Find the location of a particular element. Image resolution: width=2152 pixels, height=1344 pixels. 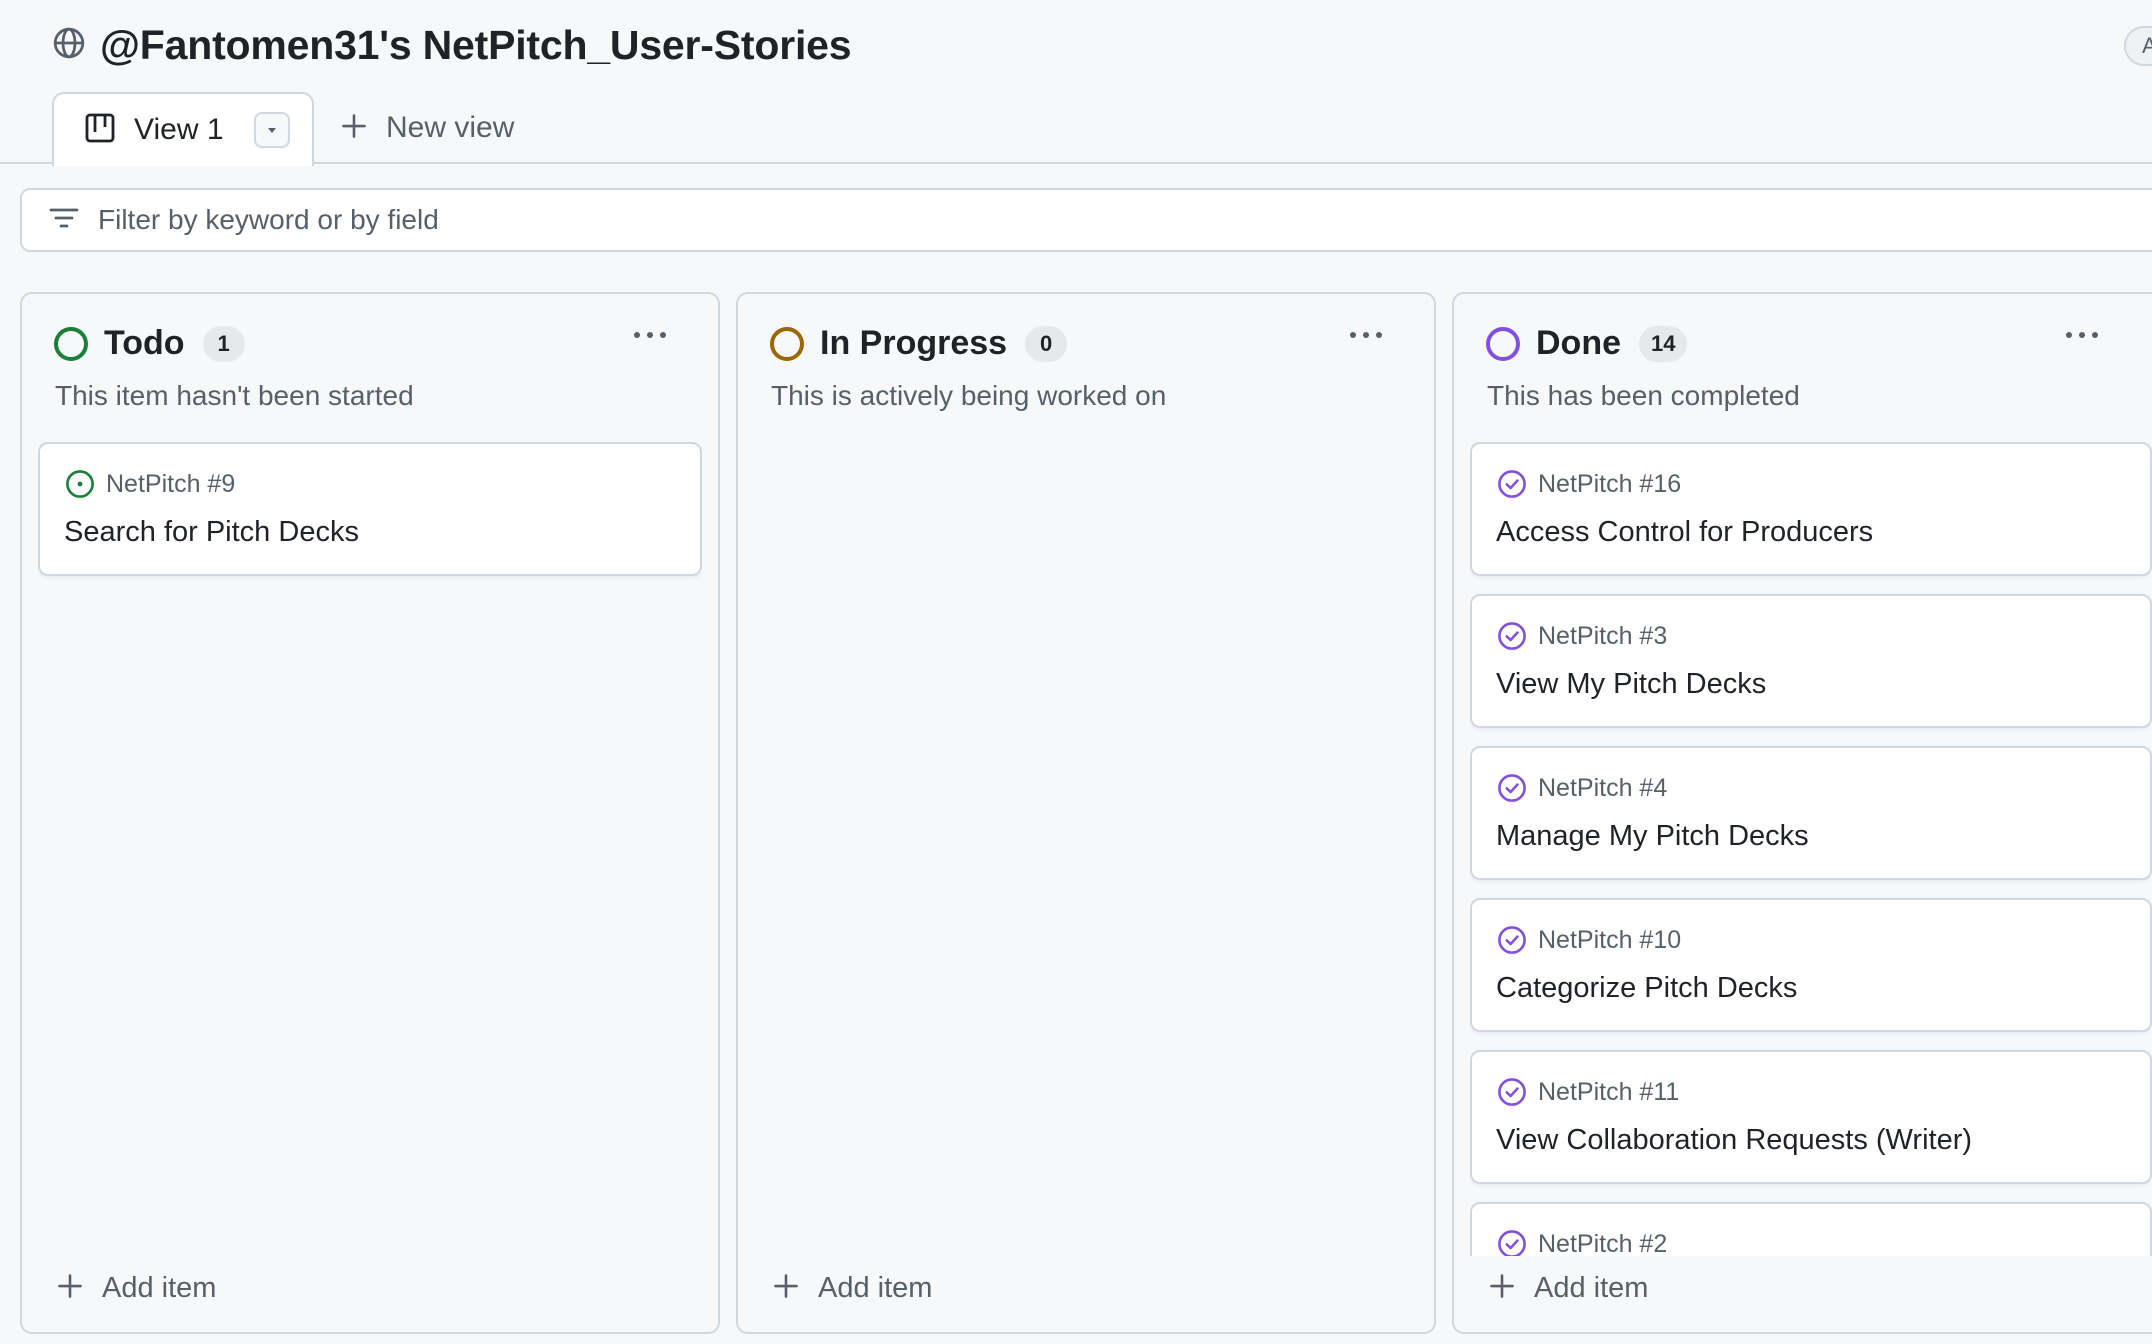

card-title: Manage My Pitch Decks is located at coordinates (1652, 836).